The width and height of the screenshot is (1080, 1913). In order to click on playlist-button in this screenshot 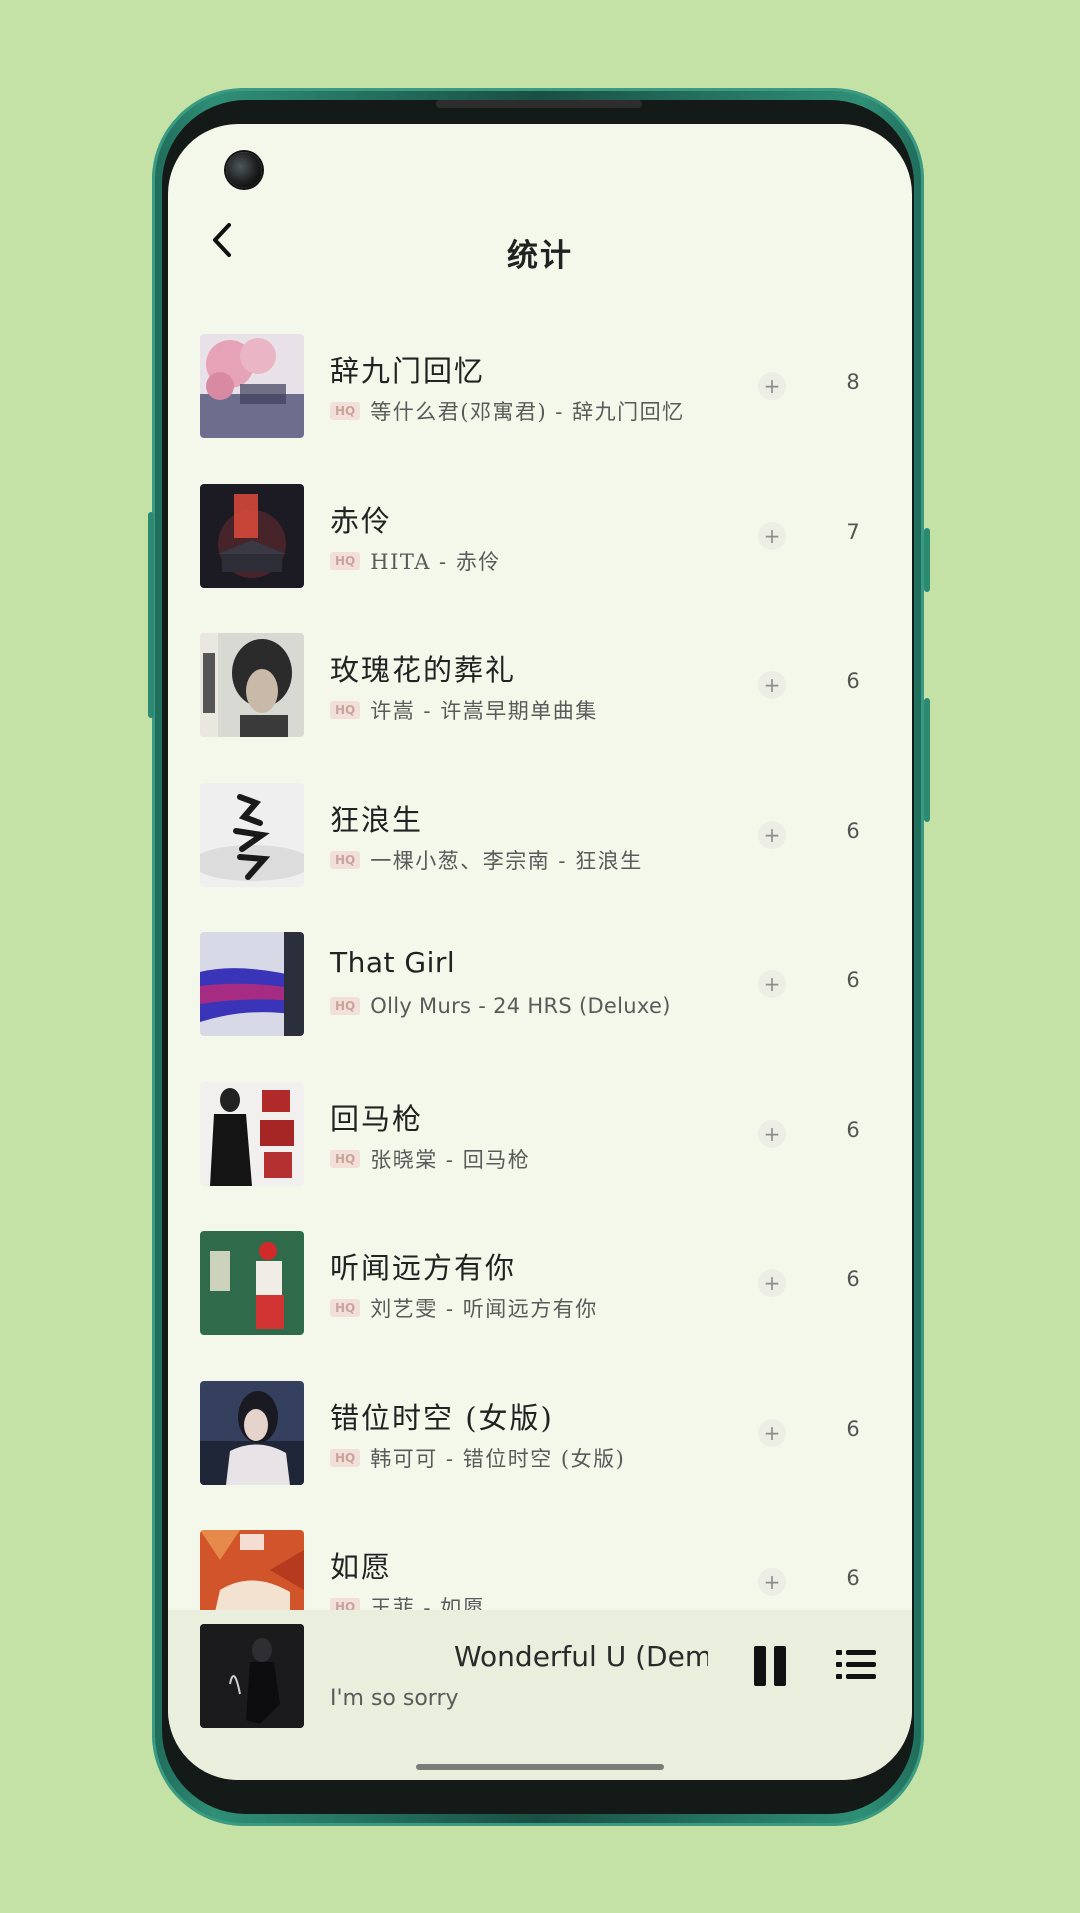, I will do `click(856, 1665)`.